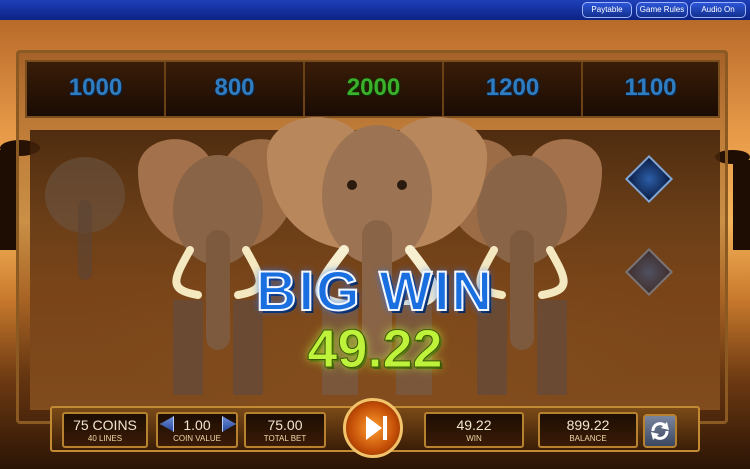  What do you see at coordinates (234, 87) in the screenshot?
I see `jackpot-value-2: 800` at bounding box center [234, 87].